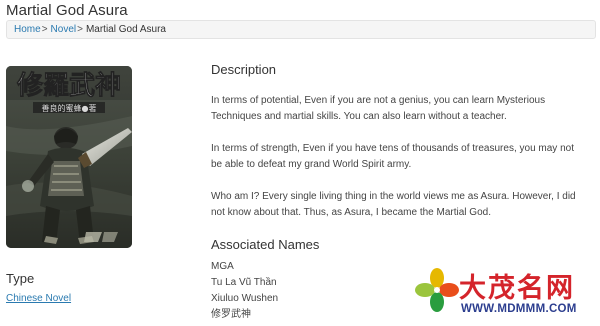 This screenshot has height=326, width=600. I want to click on associated-name: Xiuluo Wushen, so click(245, 298).